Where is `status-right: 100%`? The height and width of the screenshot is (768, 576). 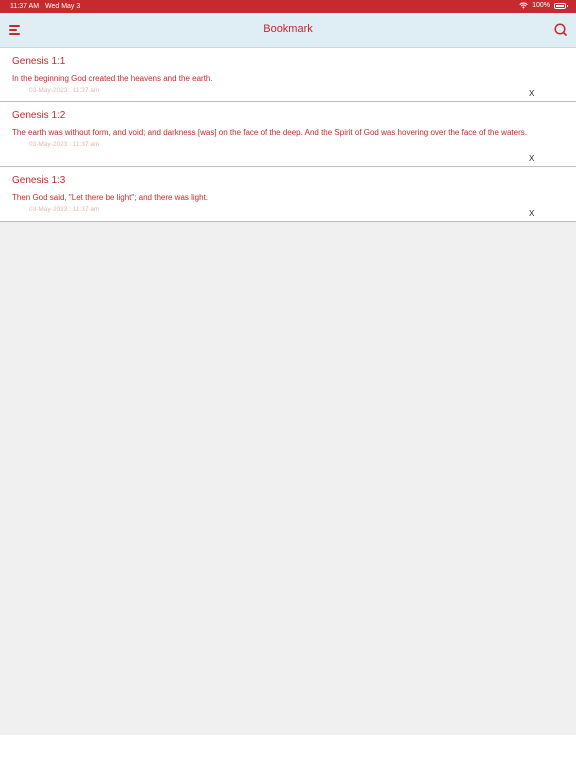
status-right: 100% is located at coordinates (543, 5).